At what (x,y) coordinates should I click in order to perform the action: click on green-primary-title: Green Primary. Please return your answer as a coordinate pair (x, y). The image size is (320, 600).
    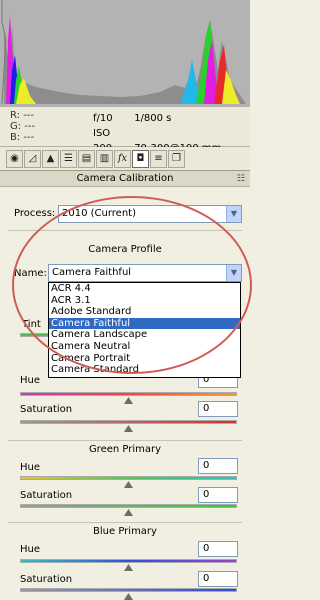
    Looking at the image, I should click on (125, 449).